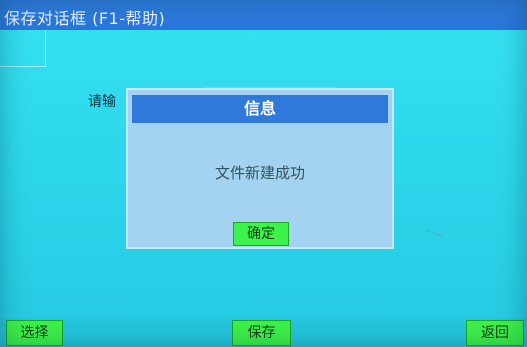  Describe the element at coordinates (102, 102) in the screenshot. I see `filename-input-label: 请输` at that location.